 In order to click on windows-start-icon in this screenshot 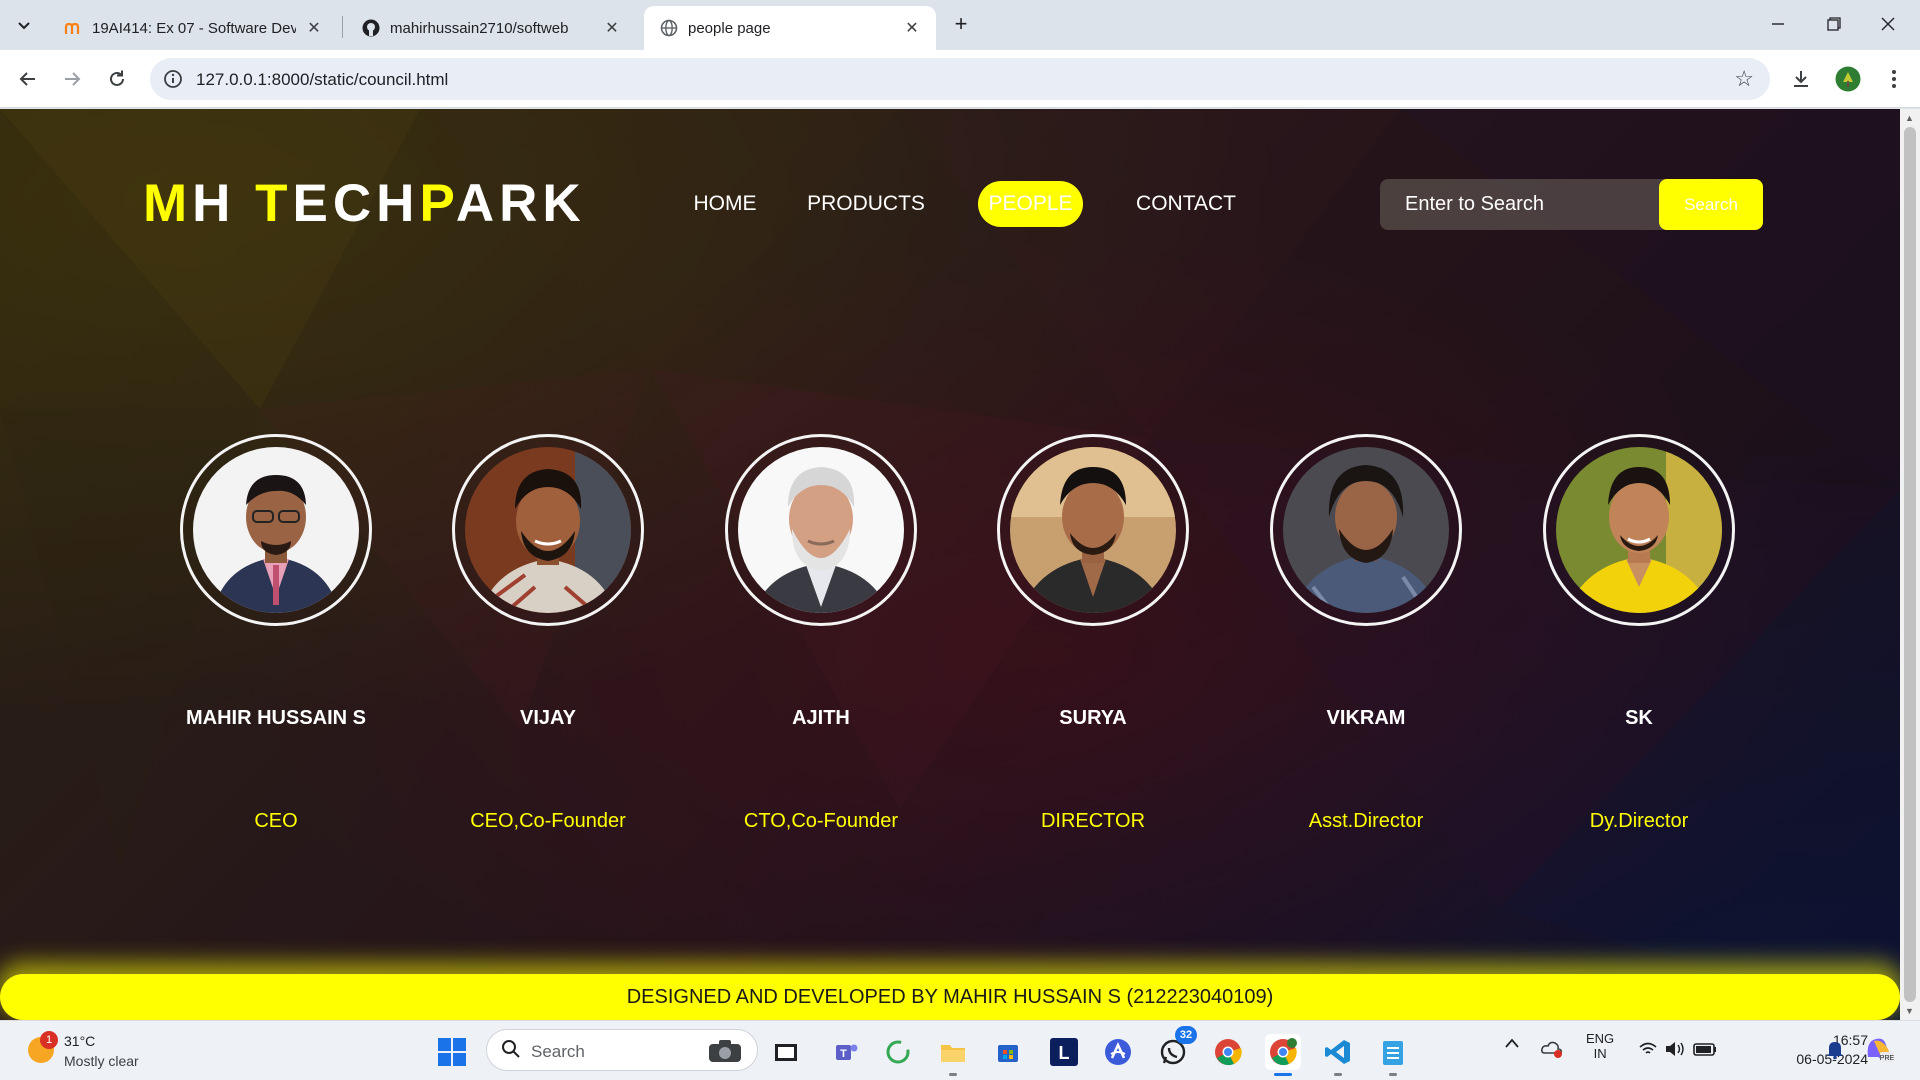, I will do `click(452, 1052)`.